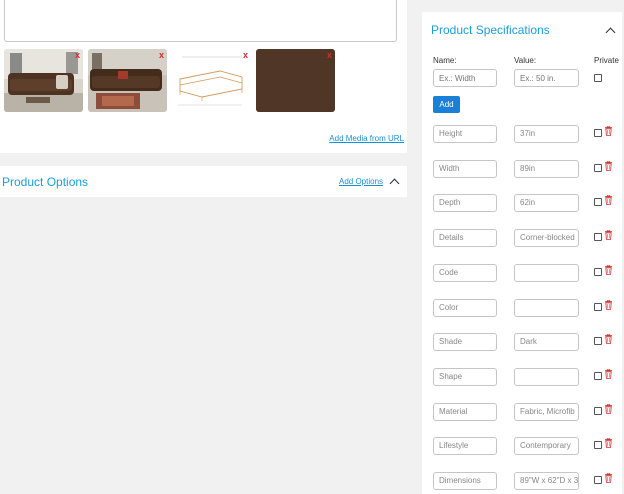  What do you see at coordinates (465, 134) in the screenshot?
I see `spec-name-field: Height` at bounding box center [465, 134].